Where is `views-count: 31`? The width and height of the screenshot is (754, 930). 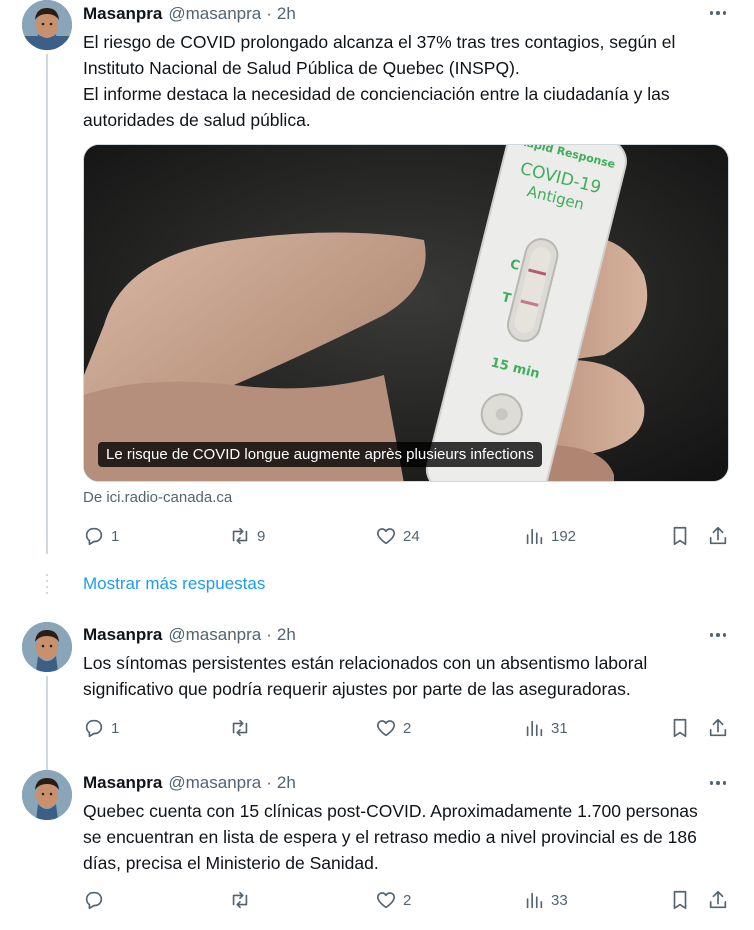 views-count: 31 is located at coordinates (559, 728).